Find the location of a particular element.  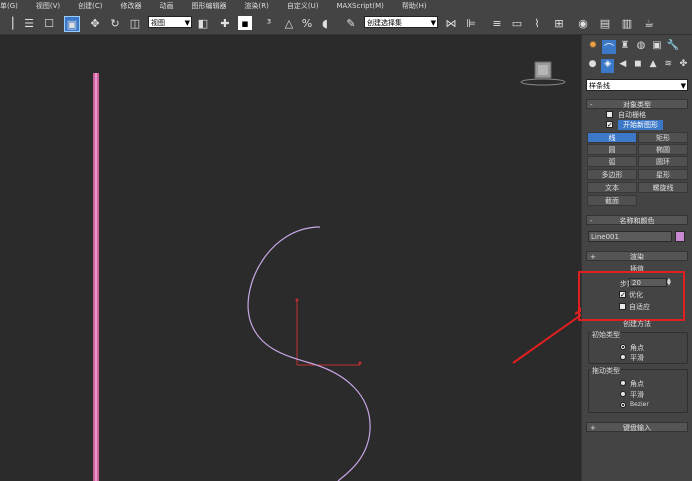

viewcube-icon is located at coordinates (543, 73).